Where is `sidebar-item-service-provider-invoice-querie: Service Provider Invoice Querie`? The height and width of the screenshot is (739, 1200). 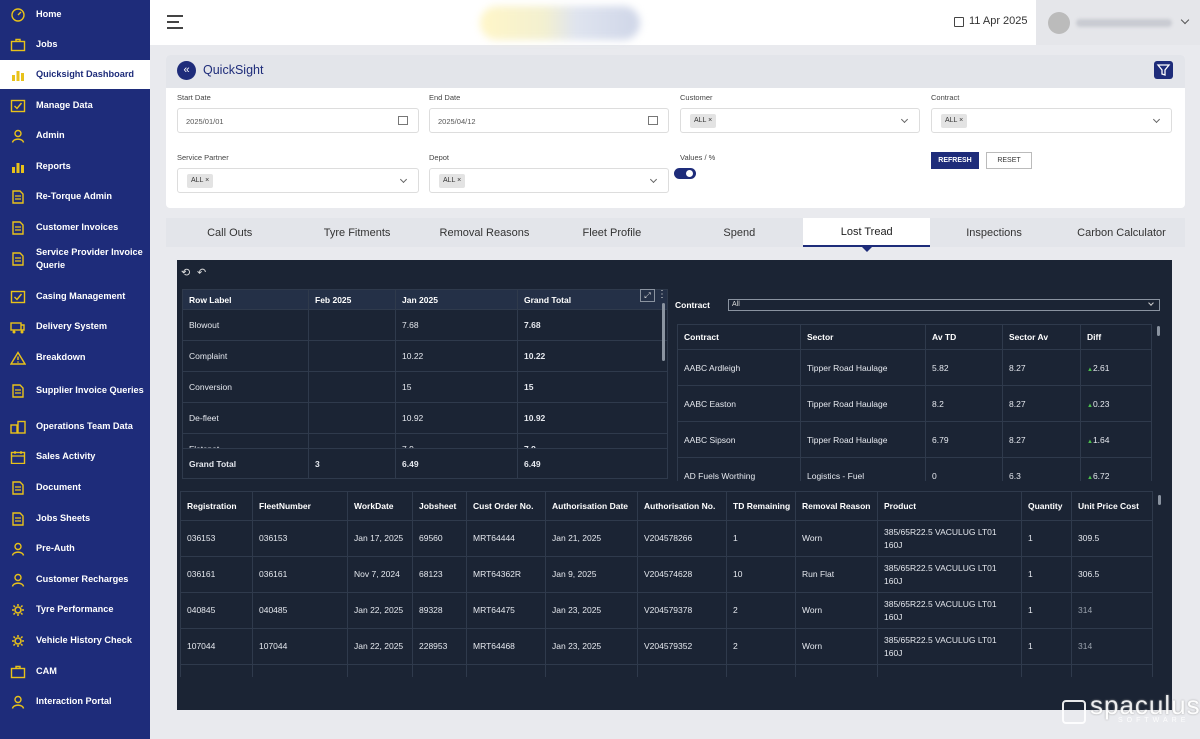 sidebar-item-service-provider-invoice-querie: Service Provider Invoice Querie is located at coordinates (75, 259).